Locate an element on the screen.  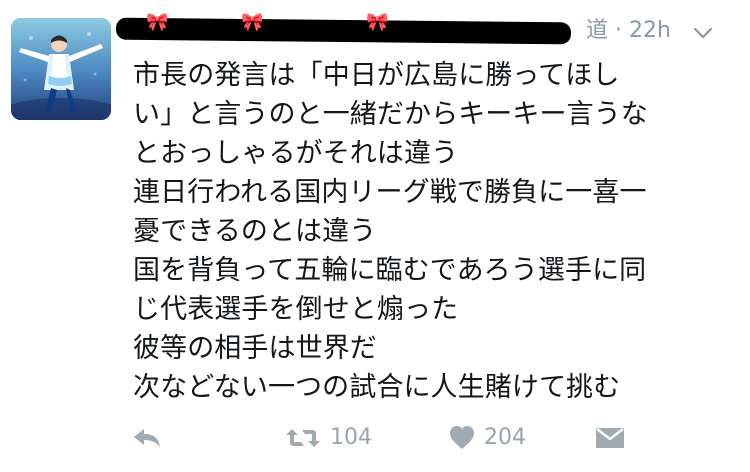
tweet-text-line: い」と言うのと一緒だからキーキー言うな is located at coordinates (390, 114).